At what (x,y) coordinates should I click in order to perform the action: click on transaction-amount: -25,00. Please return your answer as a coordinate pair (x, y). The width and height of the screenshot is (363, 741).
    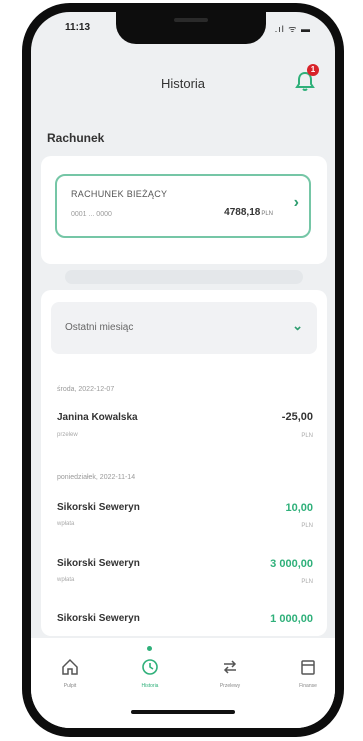
    Looking at the image, I should click on (297, 417).